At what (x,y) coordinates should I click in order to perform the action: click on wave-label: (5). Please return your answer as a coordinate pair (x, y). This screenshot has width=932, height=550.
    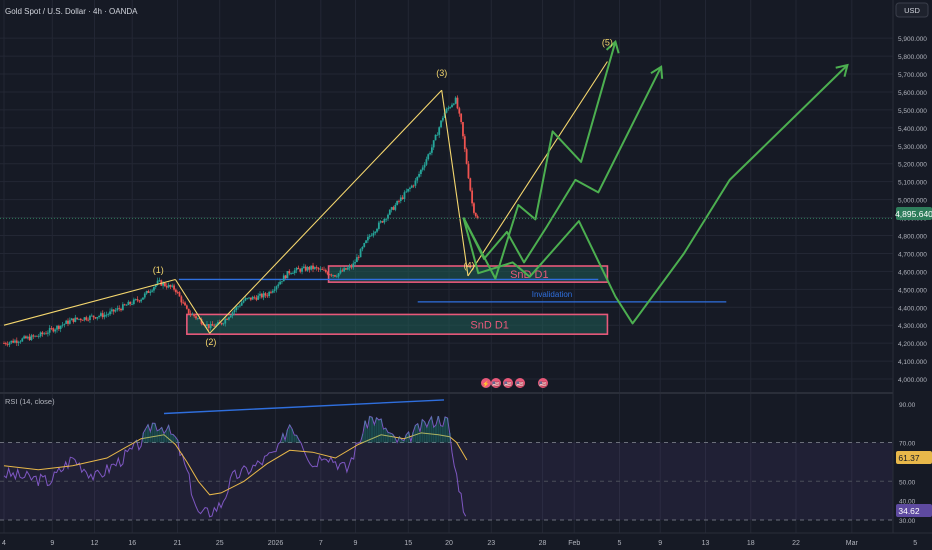
    Looking at the image, I should click on (607, 42).